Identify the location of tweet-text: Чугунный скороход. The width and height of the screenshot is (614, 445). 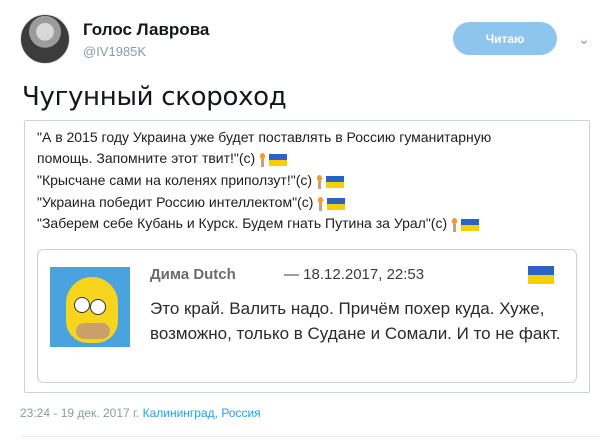
(154, 97).